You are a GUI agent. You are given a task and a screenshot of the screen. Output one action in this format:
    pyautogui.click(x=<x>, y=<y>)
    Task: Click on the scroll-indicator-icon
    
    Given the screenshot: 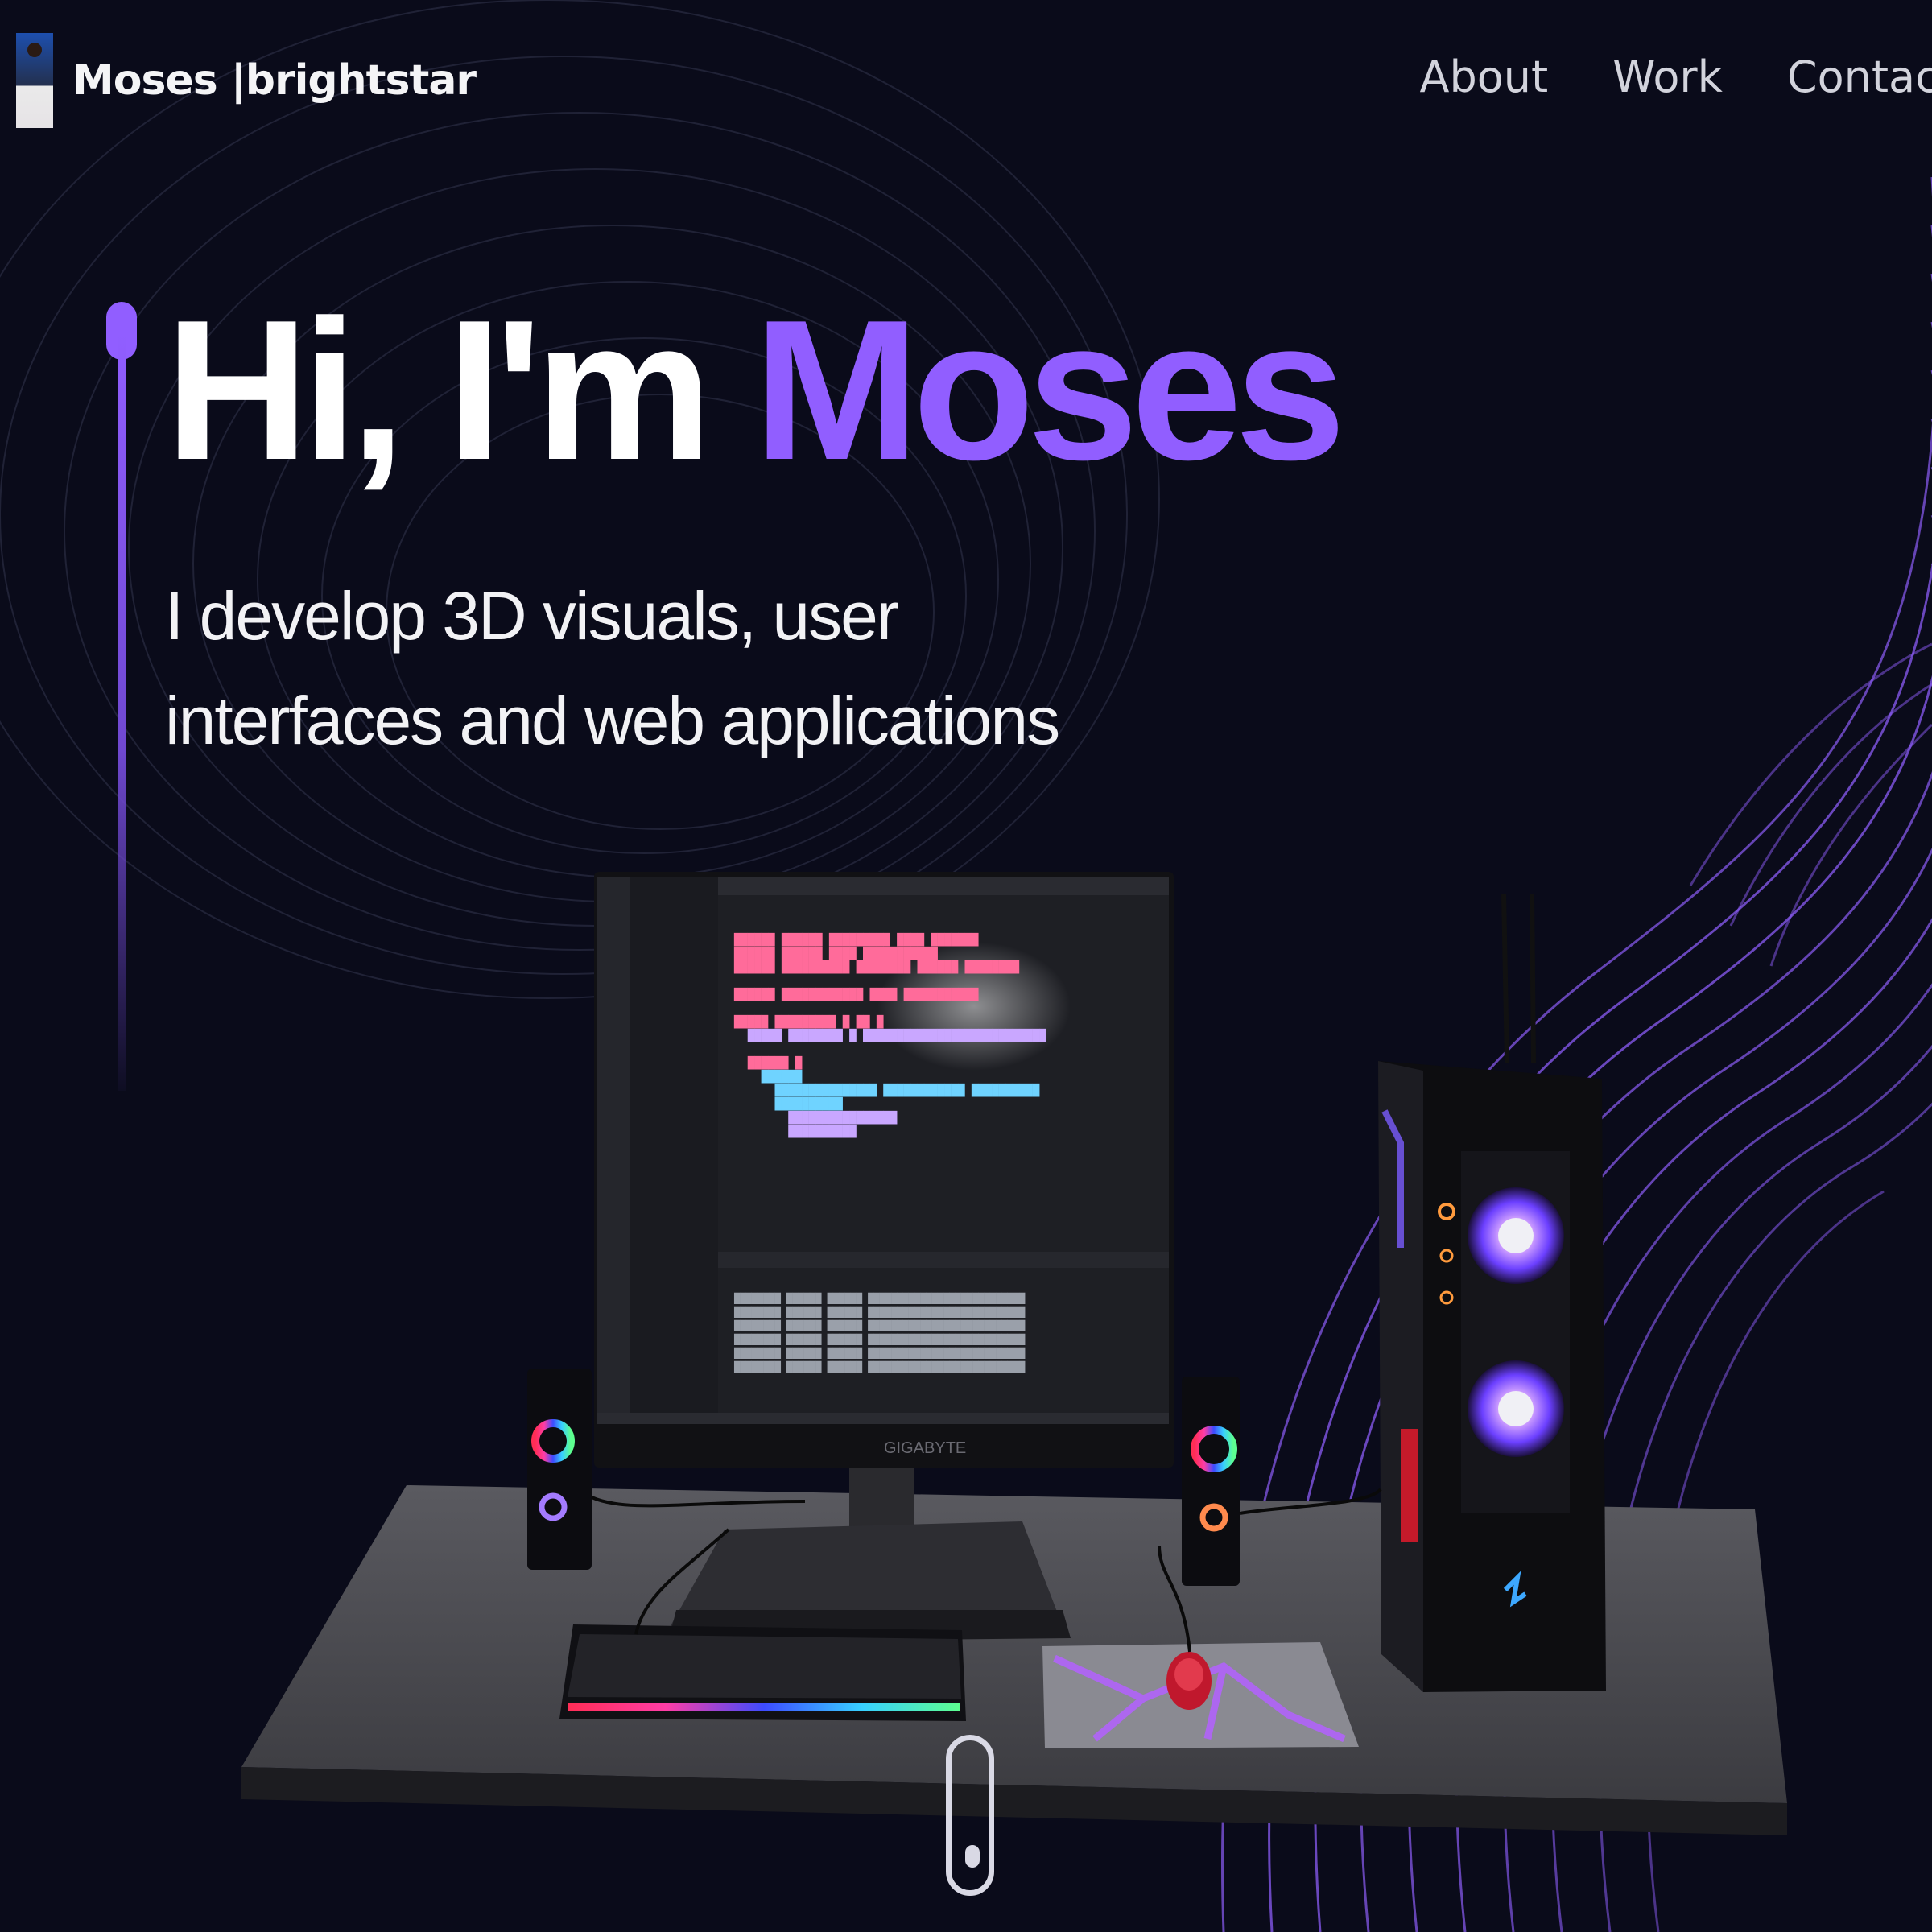 What is the action you would take?
    pyautogui.click(x=970, y=1815)
    